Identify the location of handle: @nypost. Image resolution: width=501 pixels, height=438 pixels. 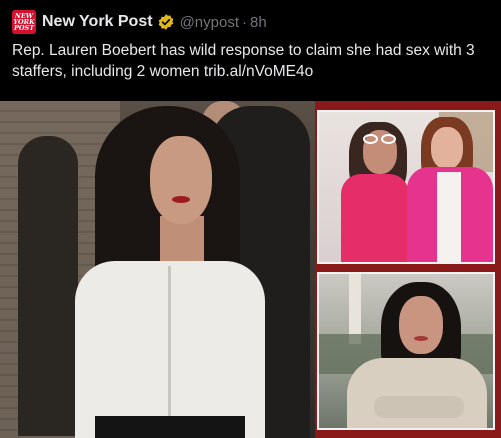
(209, 22).